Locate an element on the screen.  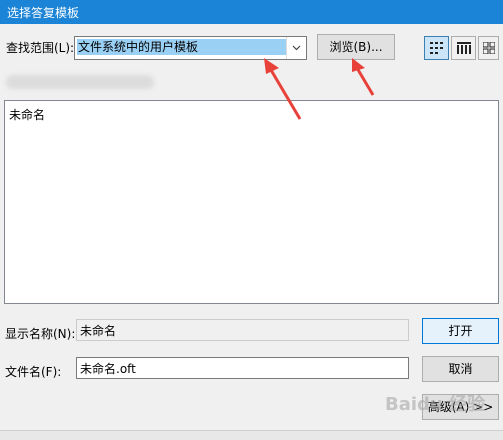
window-title: 选择答复模板 is located at coordinates (43, 13).